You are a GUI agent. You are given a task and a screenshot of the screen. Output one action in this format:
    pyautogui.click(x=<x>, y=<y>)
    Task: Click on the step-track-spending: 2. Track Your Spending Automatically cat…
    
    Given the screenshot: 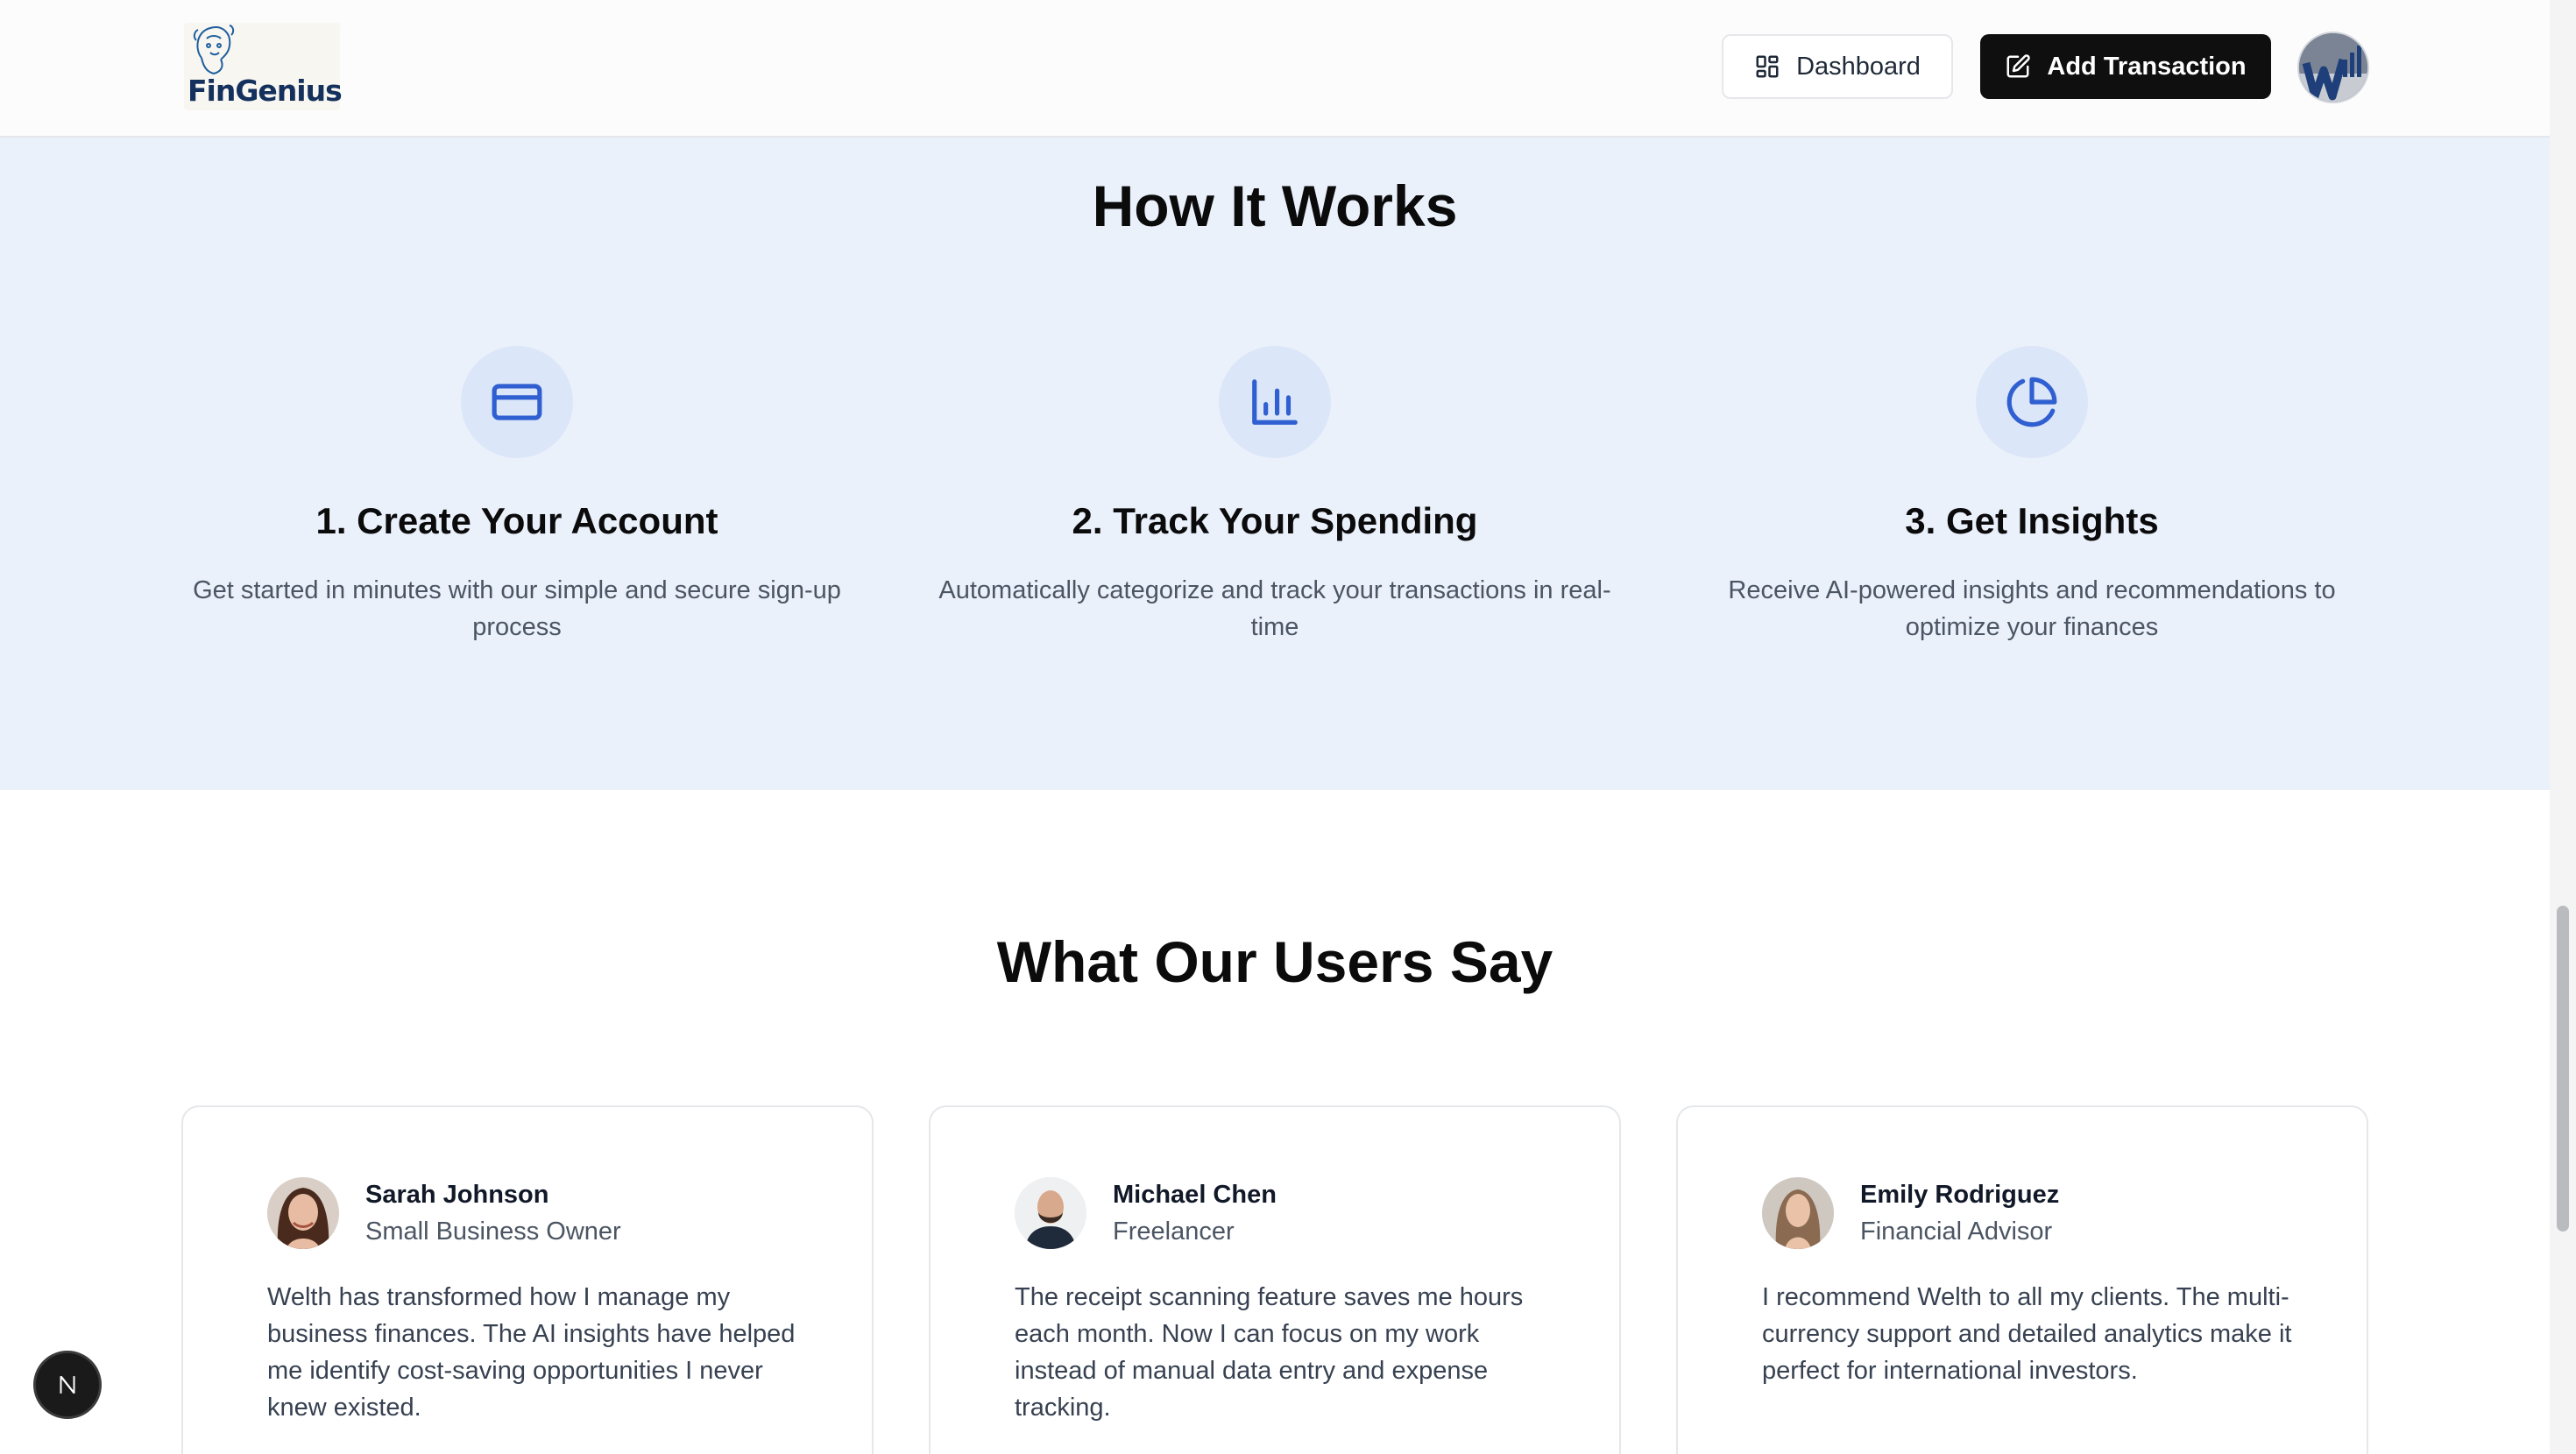 What is the action you would take?
    pyautogui.click(x=1274, y=496)
    